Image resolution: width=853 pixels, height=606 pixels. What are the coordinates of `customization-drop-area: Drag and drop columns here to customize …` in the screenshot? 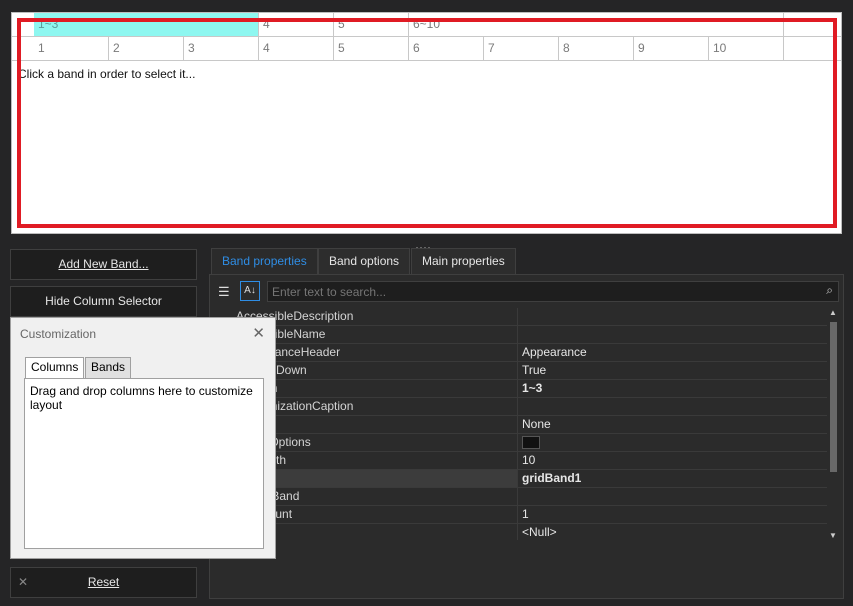 It's located at (144, 463).